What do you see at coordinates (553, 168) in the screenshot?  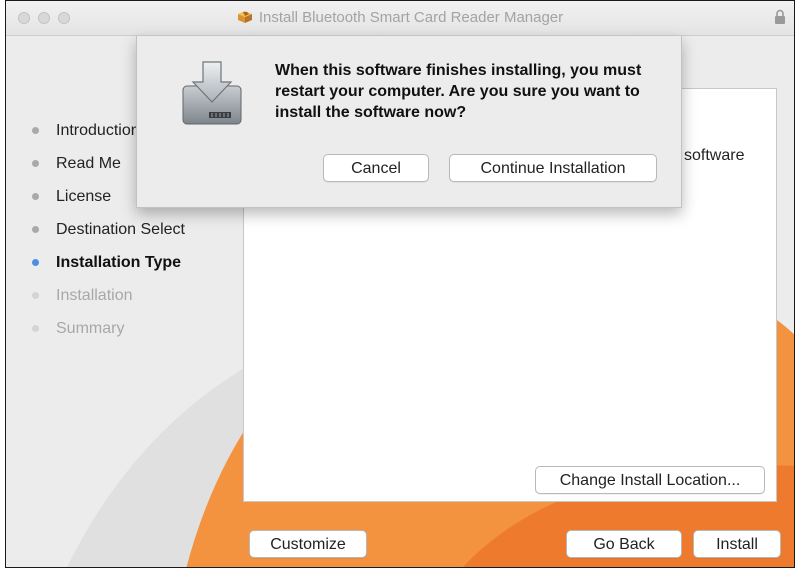 I see `continue-installation-button: Continue Installation` at bounding box center [553, 168].